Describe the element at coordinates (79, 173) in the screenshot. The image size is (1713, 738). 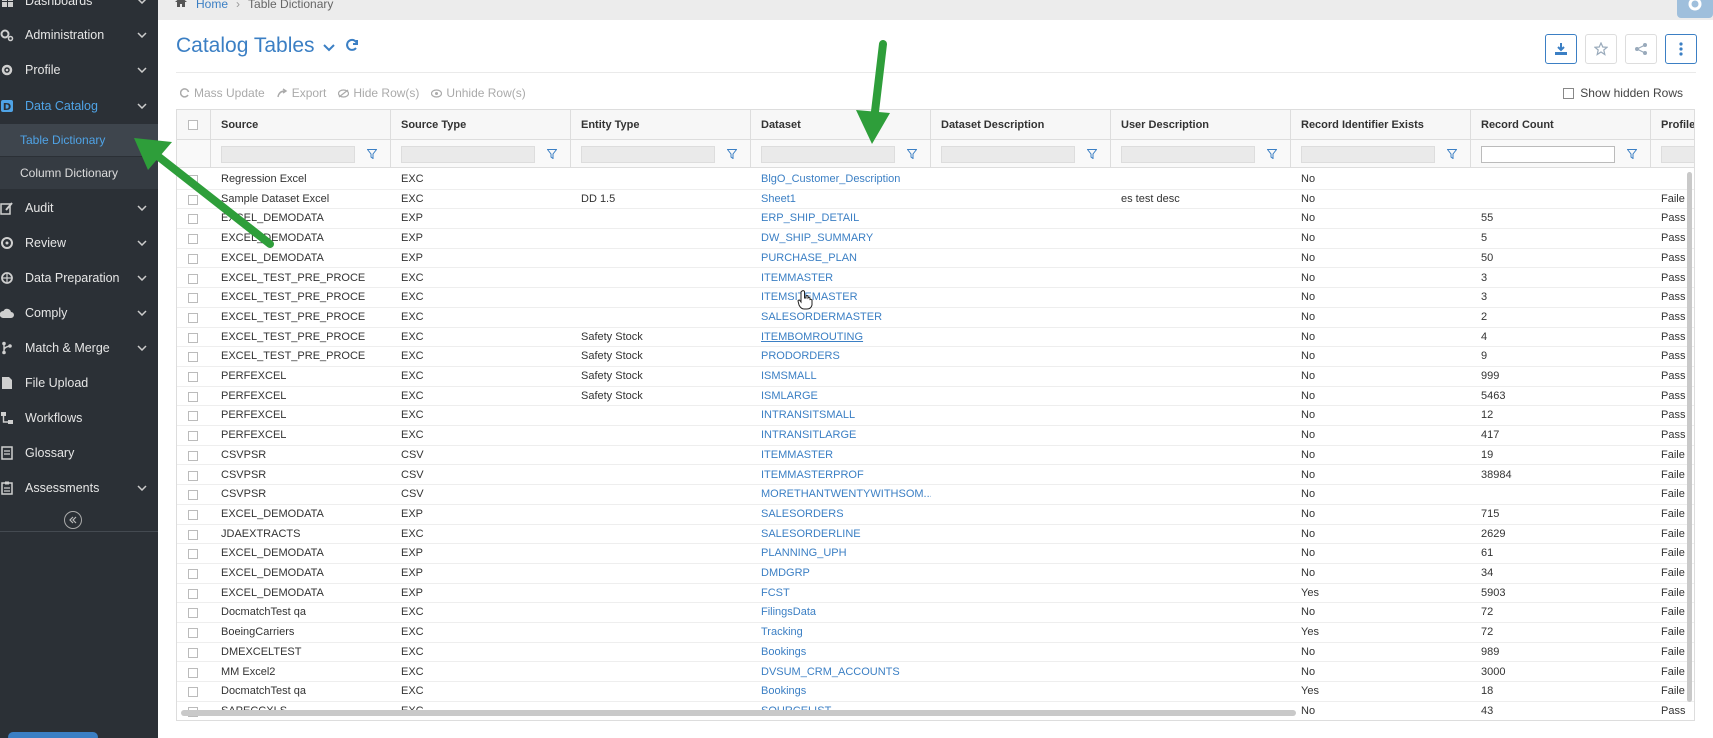
I see `sidebar-subitem-column-dictionary: Column Dictionary` at that location.